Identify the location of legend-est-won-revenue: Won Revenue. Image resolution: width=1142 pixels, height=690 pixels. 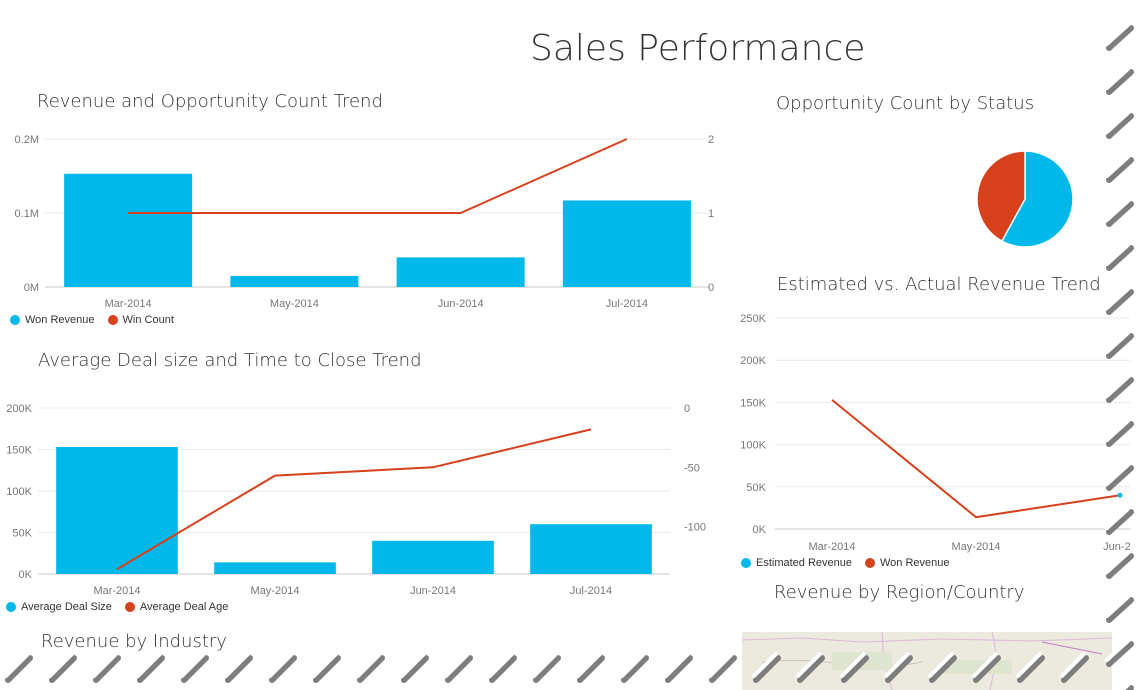
(915, 563).